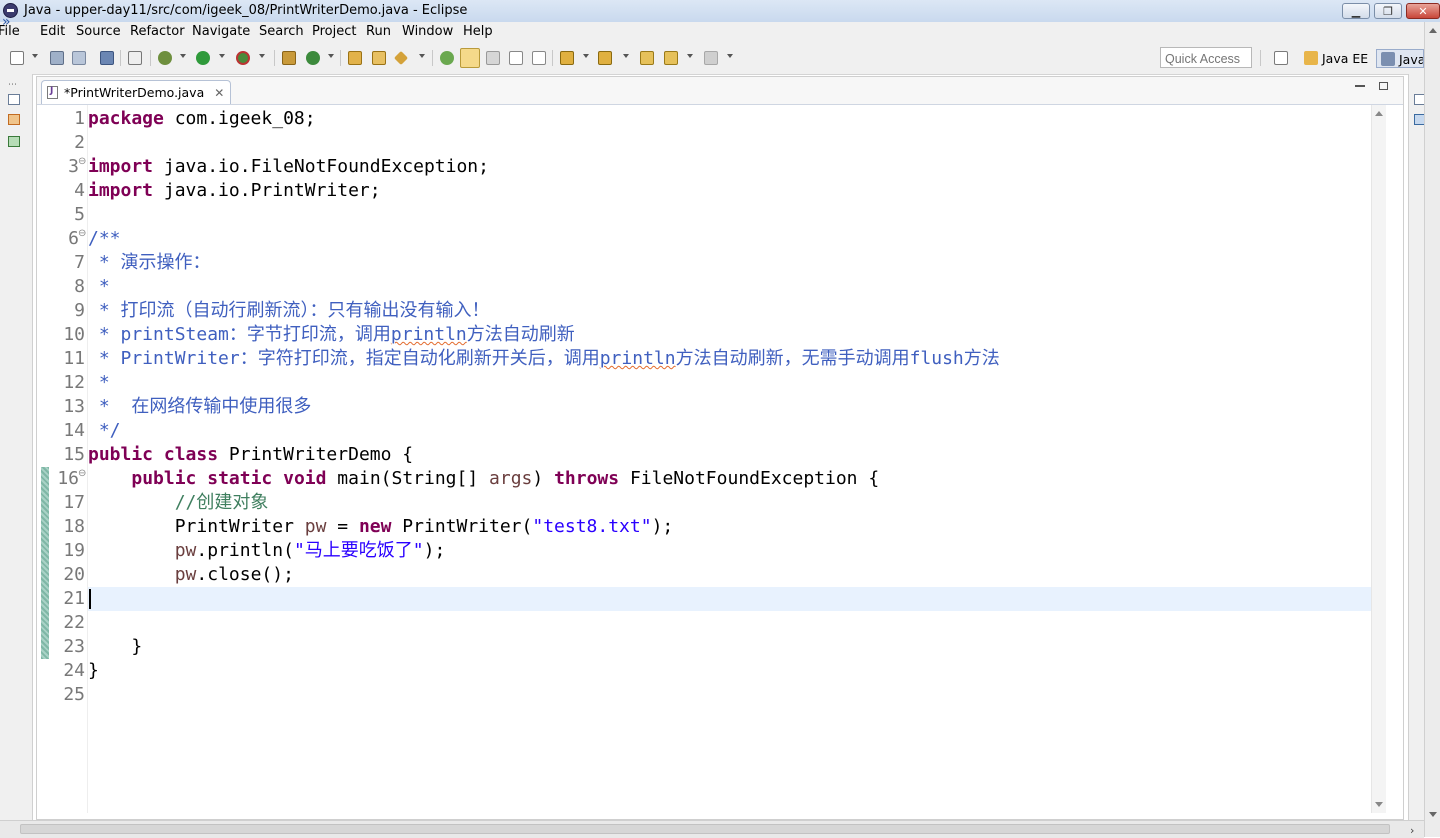  I want to click on print-icon, so click(107, 58).